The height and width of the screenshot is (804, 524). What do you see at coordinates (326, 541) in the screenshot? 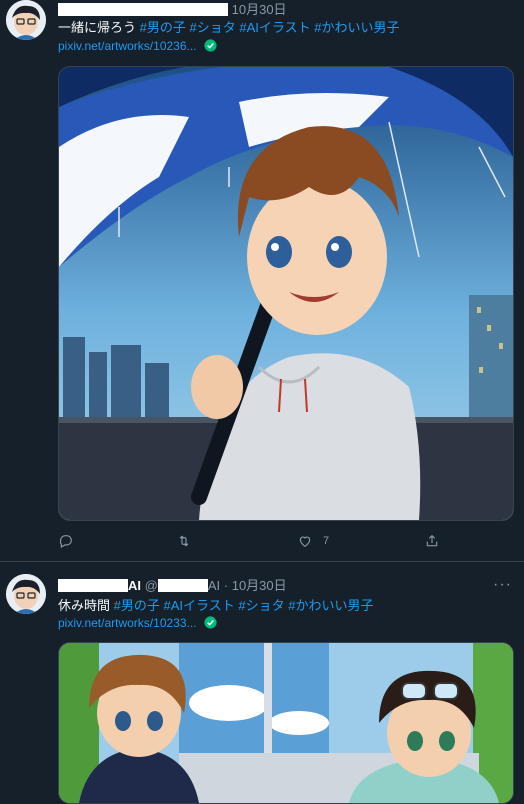
I see `like-count: 7` at bounding box center [326, 541].